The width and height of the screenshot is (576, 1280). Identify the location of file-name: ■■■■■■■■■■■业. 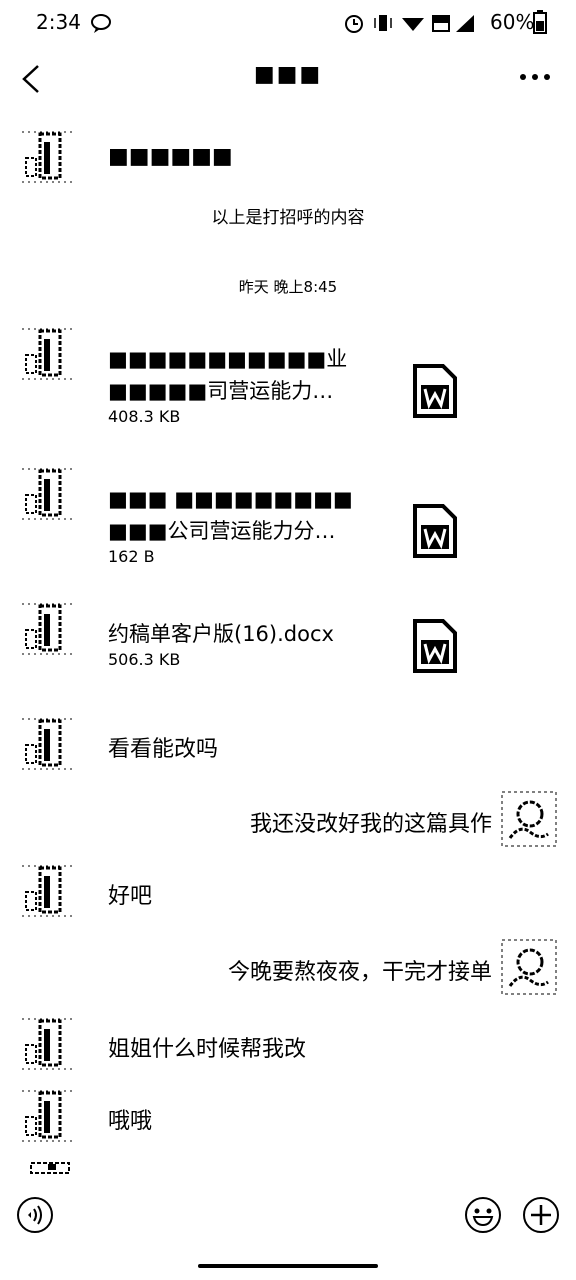
(228, 359).